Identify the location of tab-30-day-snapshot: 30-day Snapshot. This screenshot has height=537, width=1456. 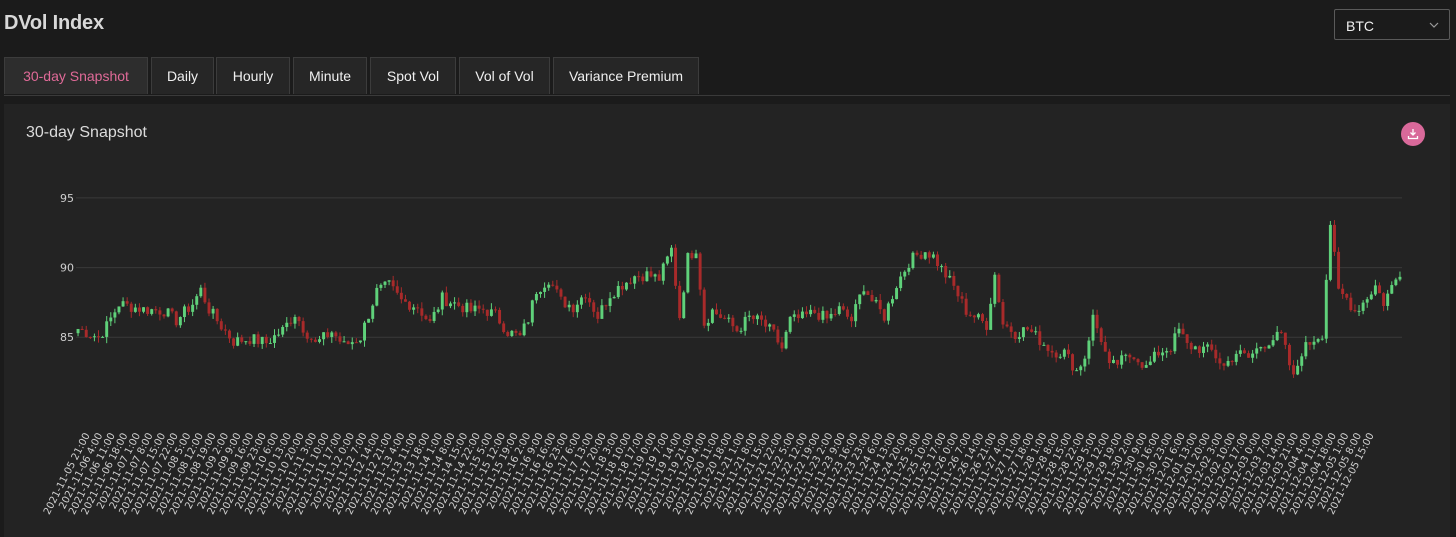
(76, 75).